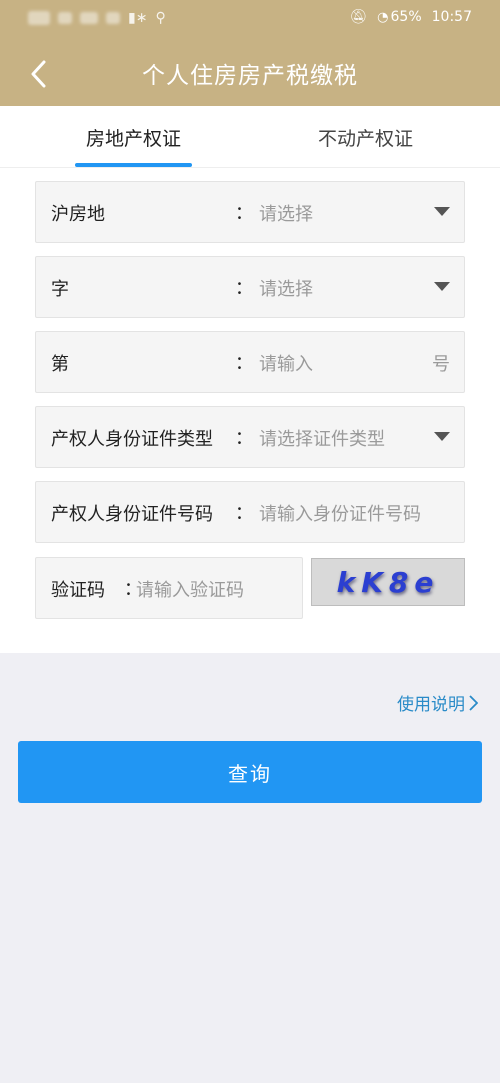 This screenshot has width=500, height=1083. I want to click on active-tab-indicator, so click(133, 165).